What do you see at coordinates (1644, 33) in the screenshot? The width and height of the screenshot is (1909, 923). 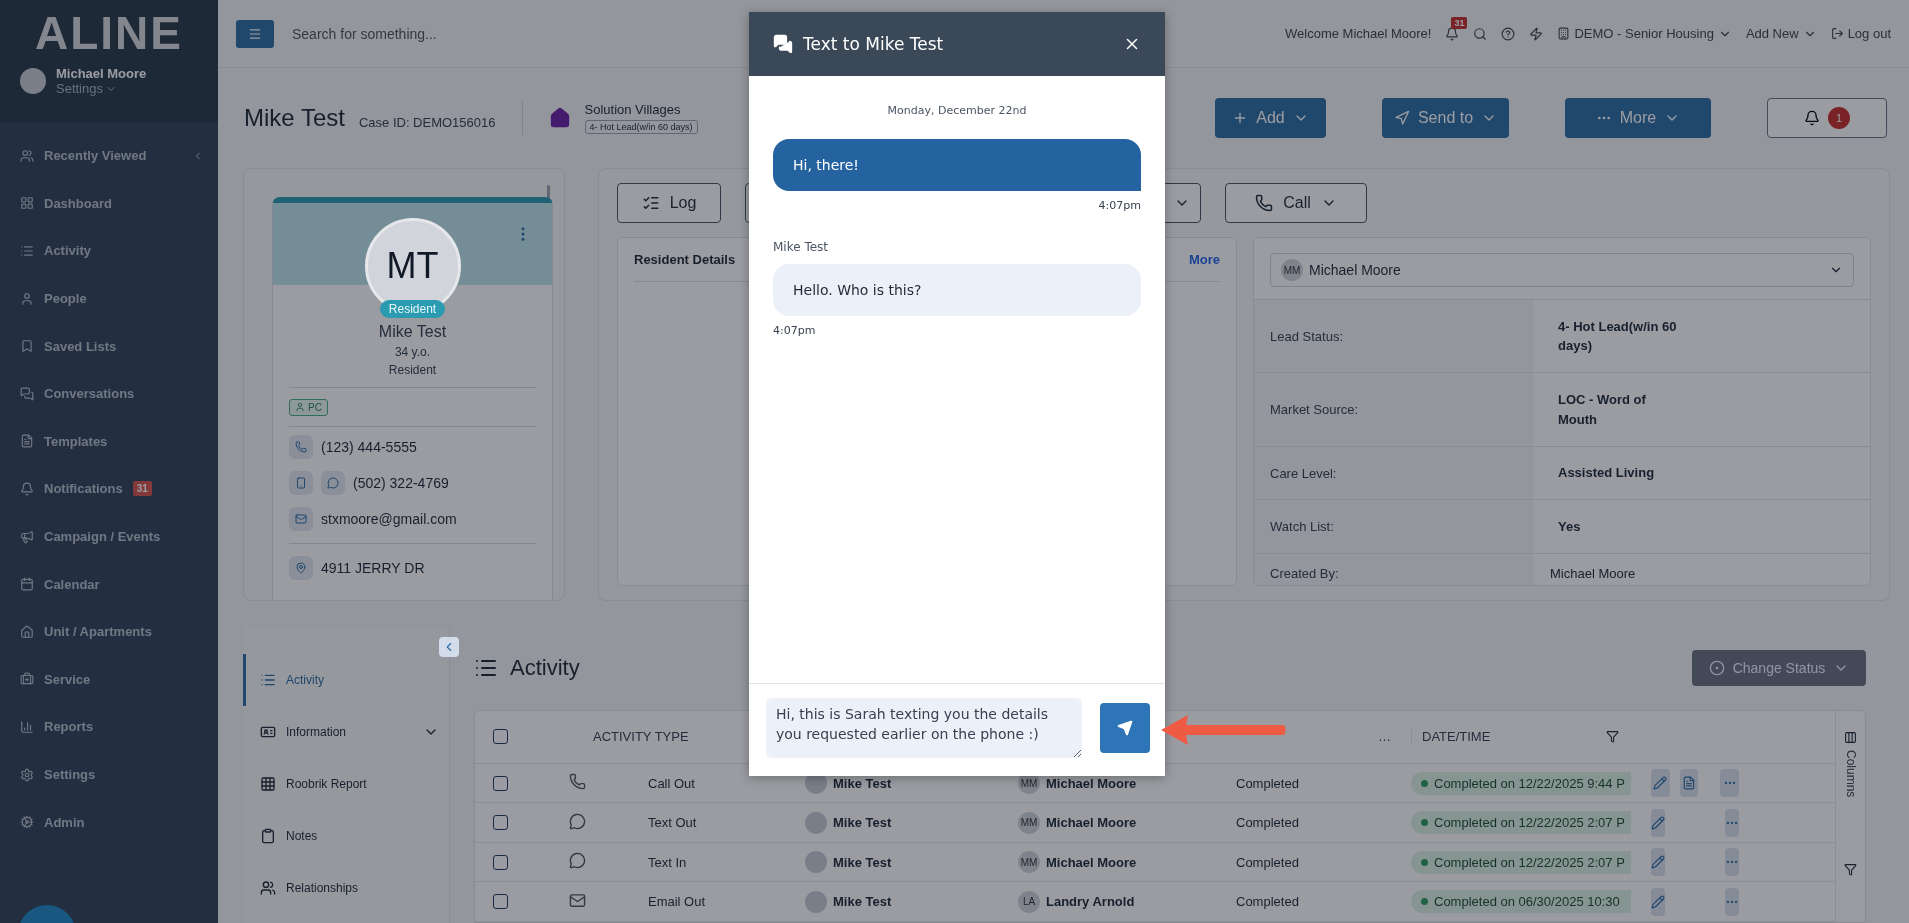 I see `community-dropdown: DEMO - Senior Housing` at bounding box center [1644, 33].